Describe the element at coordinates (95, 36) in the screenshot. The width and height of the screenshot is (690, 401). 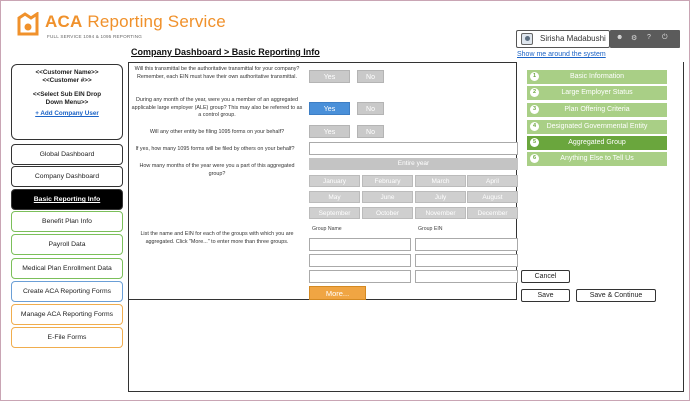
I see `brand-tagline: FULL SERVICE 1094 & 1095 REPORTING` at that location.